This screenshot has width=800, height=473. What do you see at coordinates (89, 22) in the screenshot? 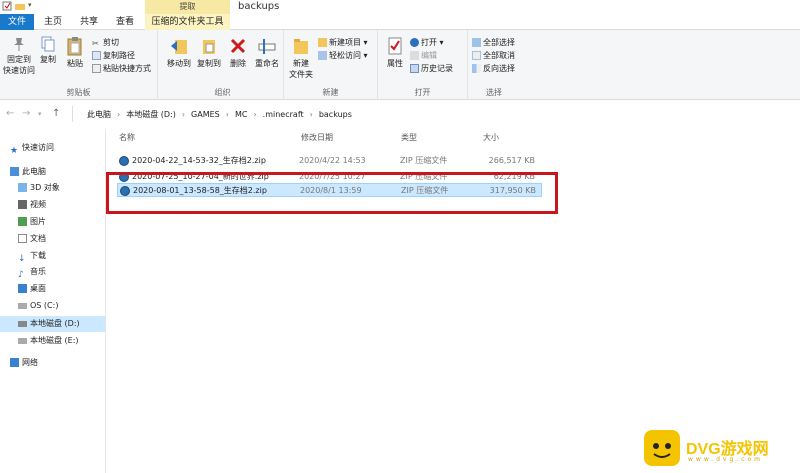
I see `tab-share: 共享` at bounding box center [89, 22].